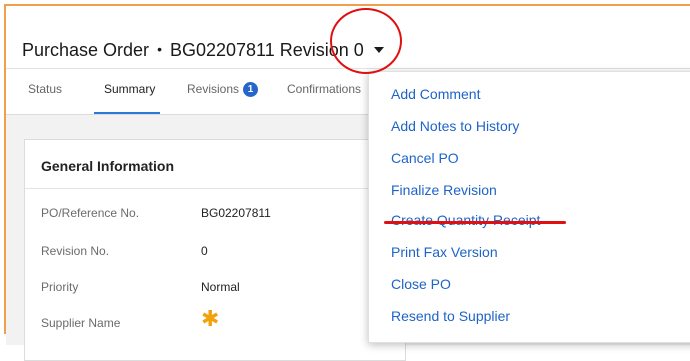  What do you see at coordinates (90, 213) in the screenshot?
I see `po-reference-label: PO/Reference No.` at bounding box center [90, 213].